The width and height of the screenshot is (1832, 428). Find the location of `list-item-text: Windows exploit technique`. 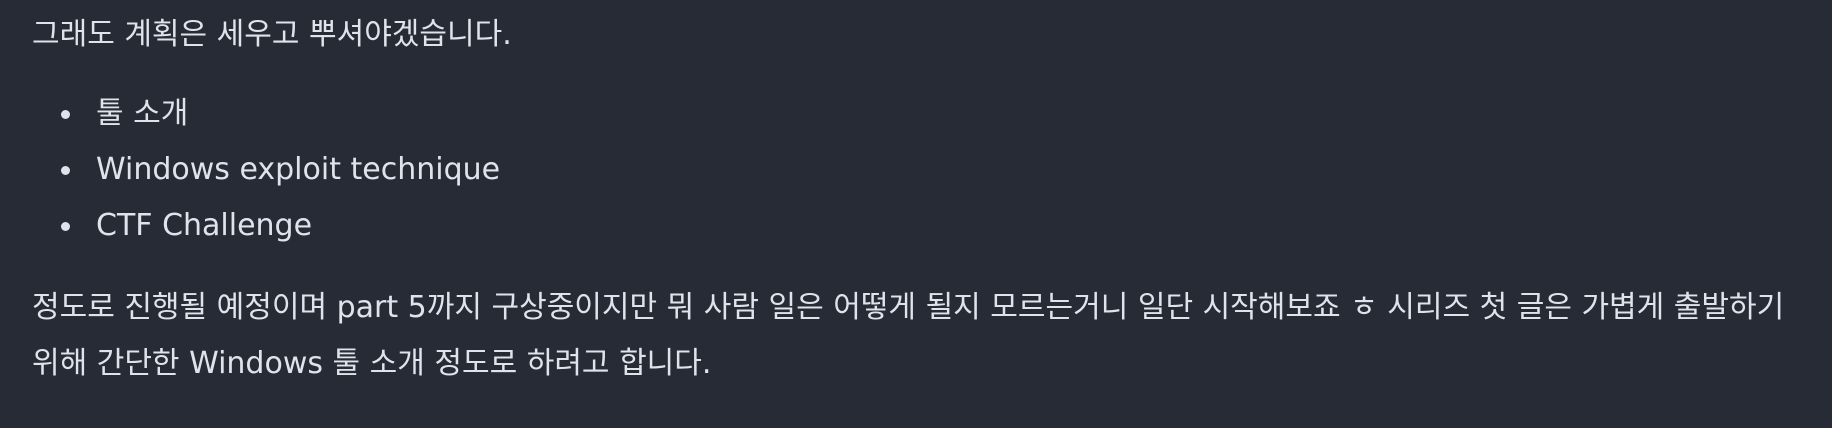

list-item-text: Windows exploit technique is located at coordinates (298, 169).